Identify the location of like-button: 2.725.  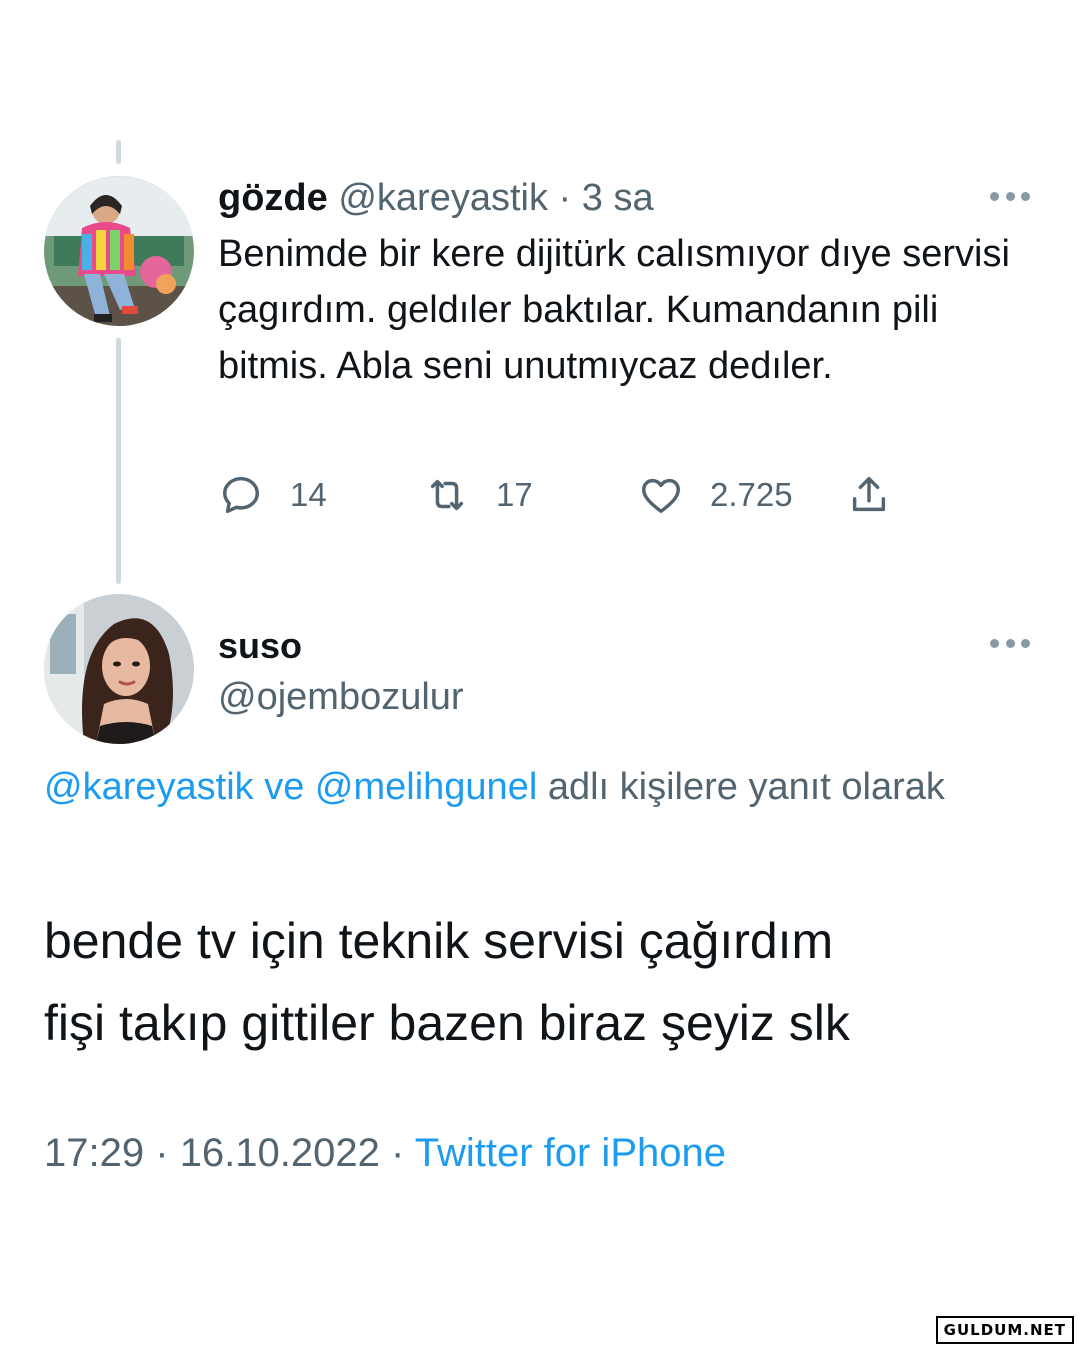
(715, 495).